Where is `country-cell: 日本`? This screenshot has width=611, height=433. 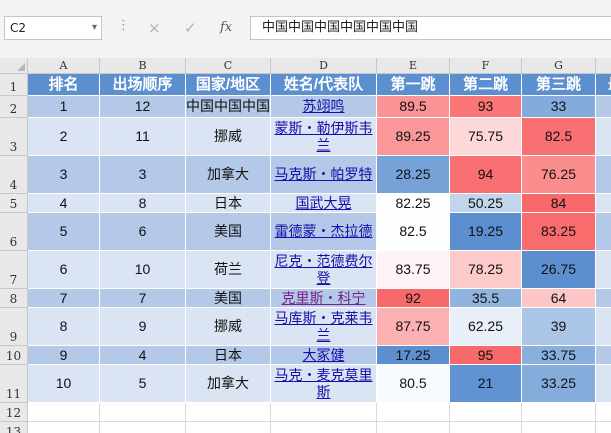
country-cell: 日本 is located at coordinates (228, 203).